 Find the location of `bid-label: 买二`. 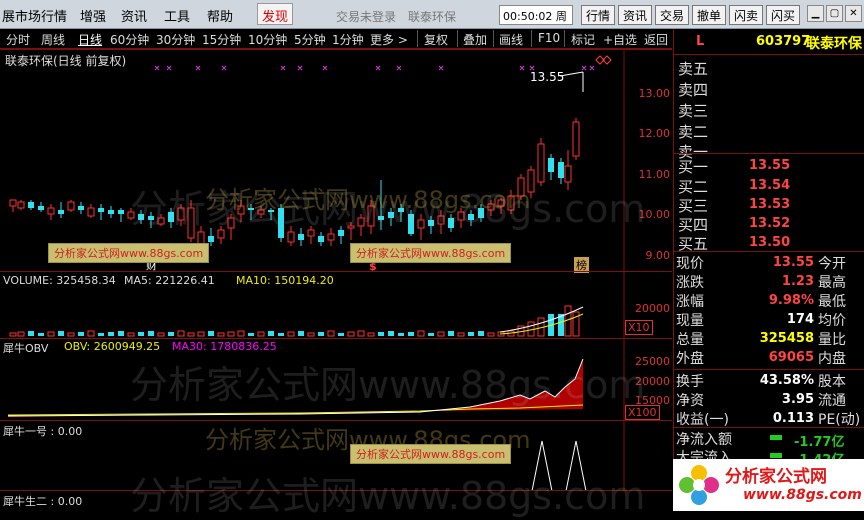

bid-label: 买二 is located at coordinates (693, 187).